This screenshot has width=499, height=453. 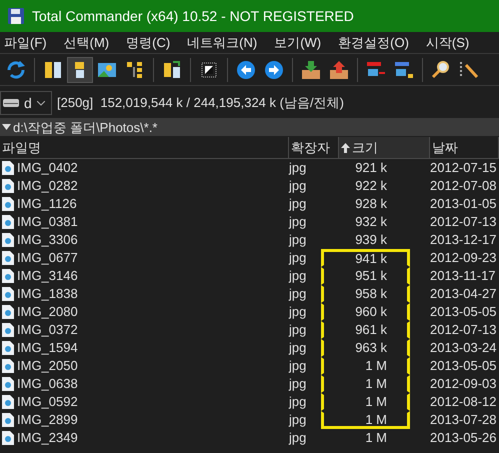 What do you see at coordinates (365, 348) in the screenshot?
I see `file-size: 963 k` at bounding box center [365, 348].